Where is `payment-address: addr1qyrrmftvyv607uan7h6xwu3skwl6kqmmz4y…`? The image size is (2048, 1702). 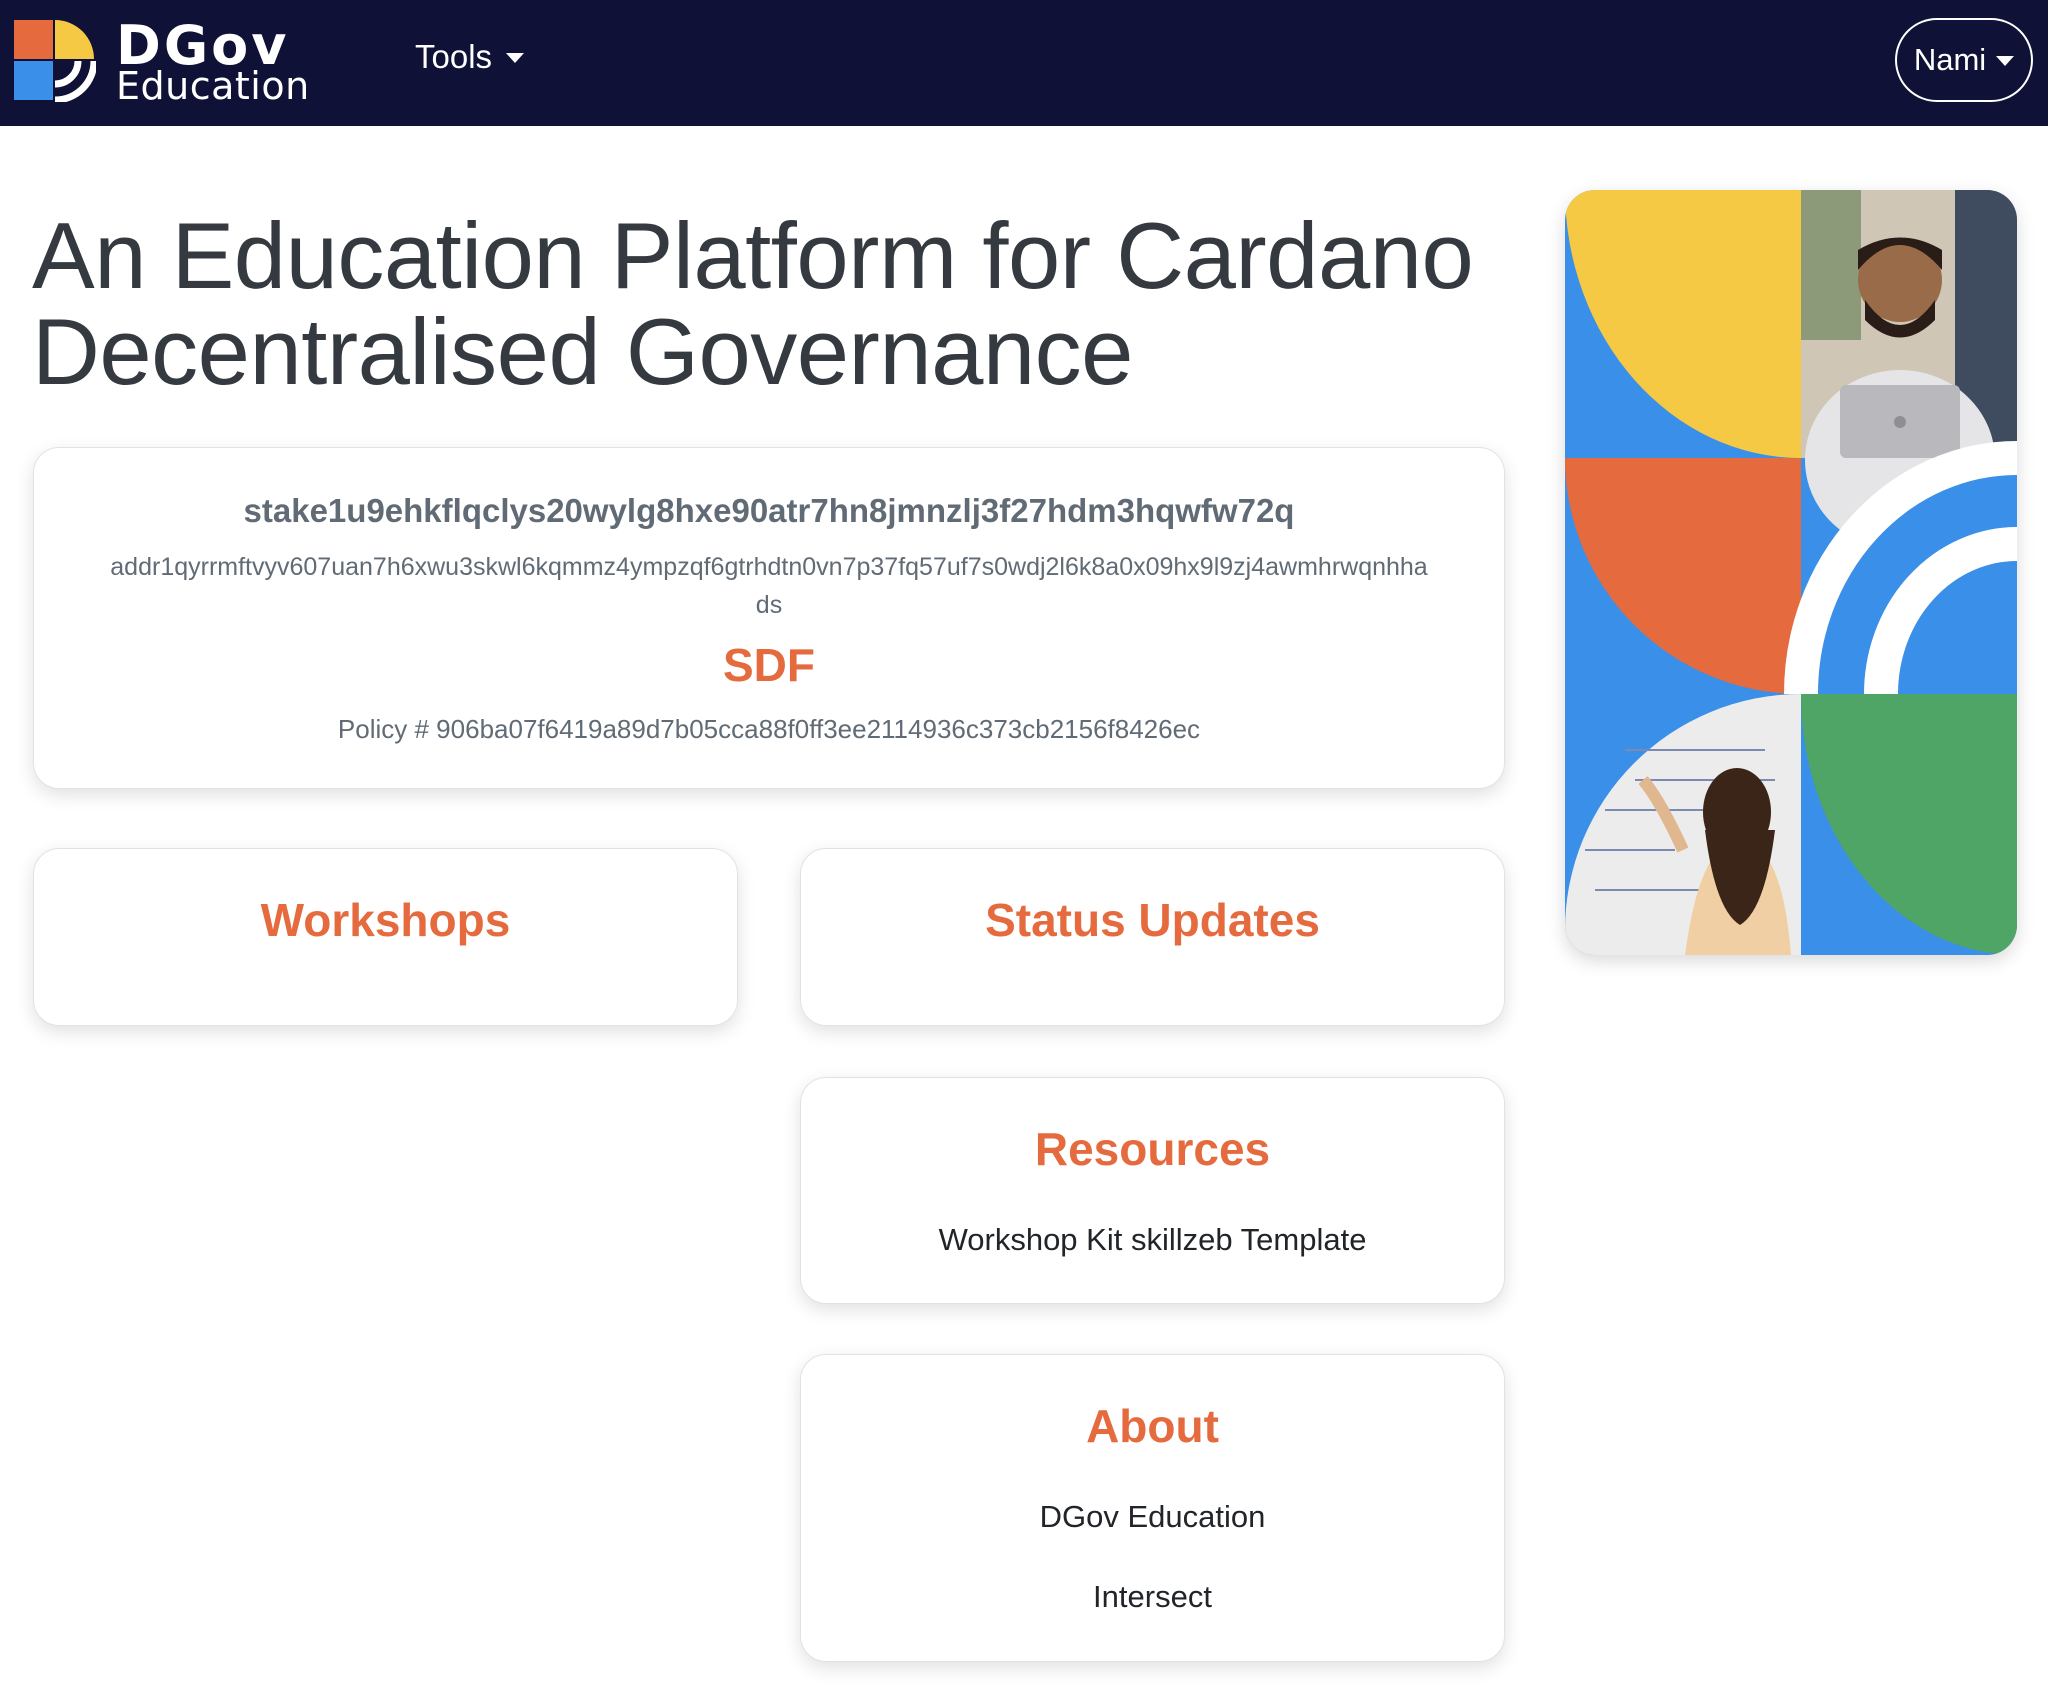 payment-address: addr1qyrrmftvyv607uan7h6xwu3skwl6kqmmz4y… is located at coordinates (769, 586).